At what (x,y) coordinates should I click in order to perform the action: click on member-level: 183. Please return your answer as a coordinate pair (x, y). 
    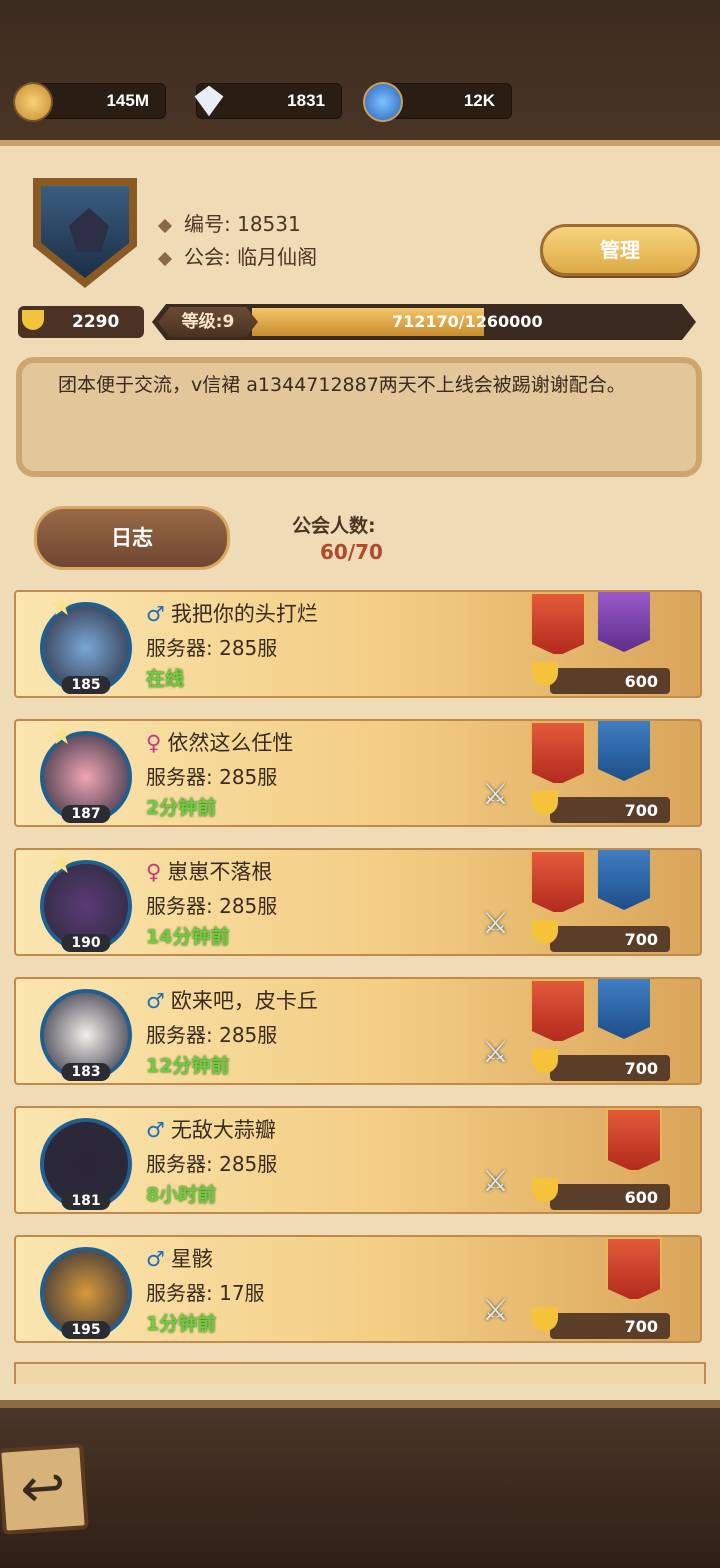
    Looking at the image, I should click on (86, 1072).